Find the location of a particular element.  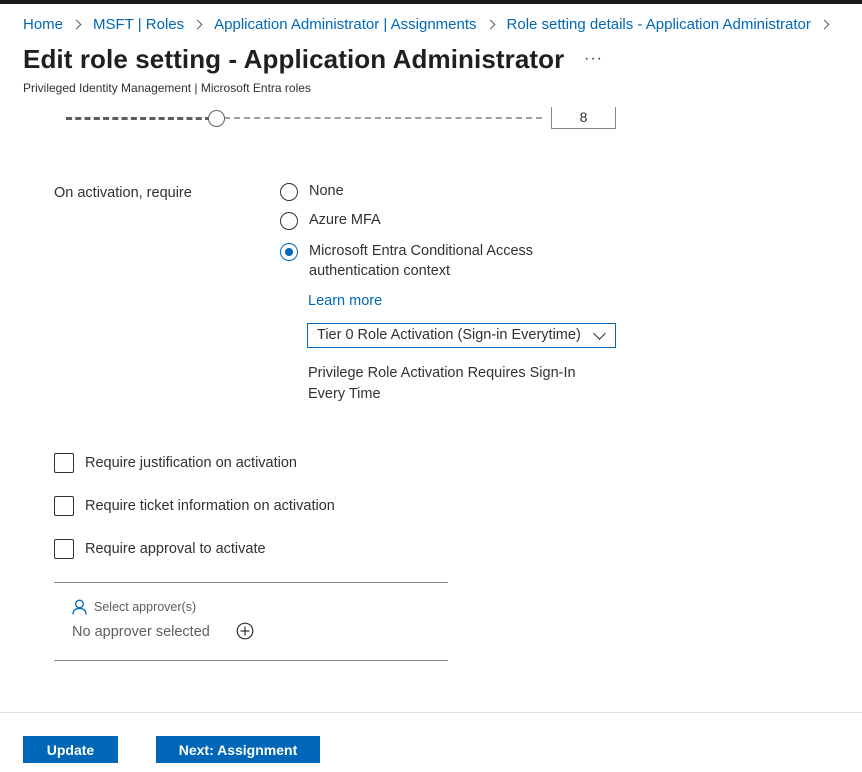

duration-hours-input: 8 is located at coordinates (583, 118).